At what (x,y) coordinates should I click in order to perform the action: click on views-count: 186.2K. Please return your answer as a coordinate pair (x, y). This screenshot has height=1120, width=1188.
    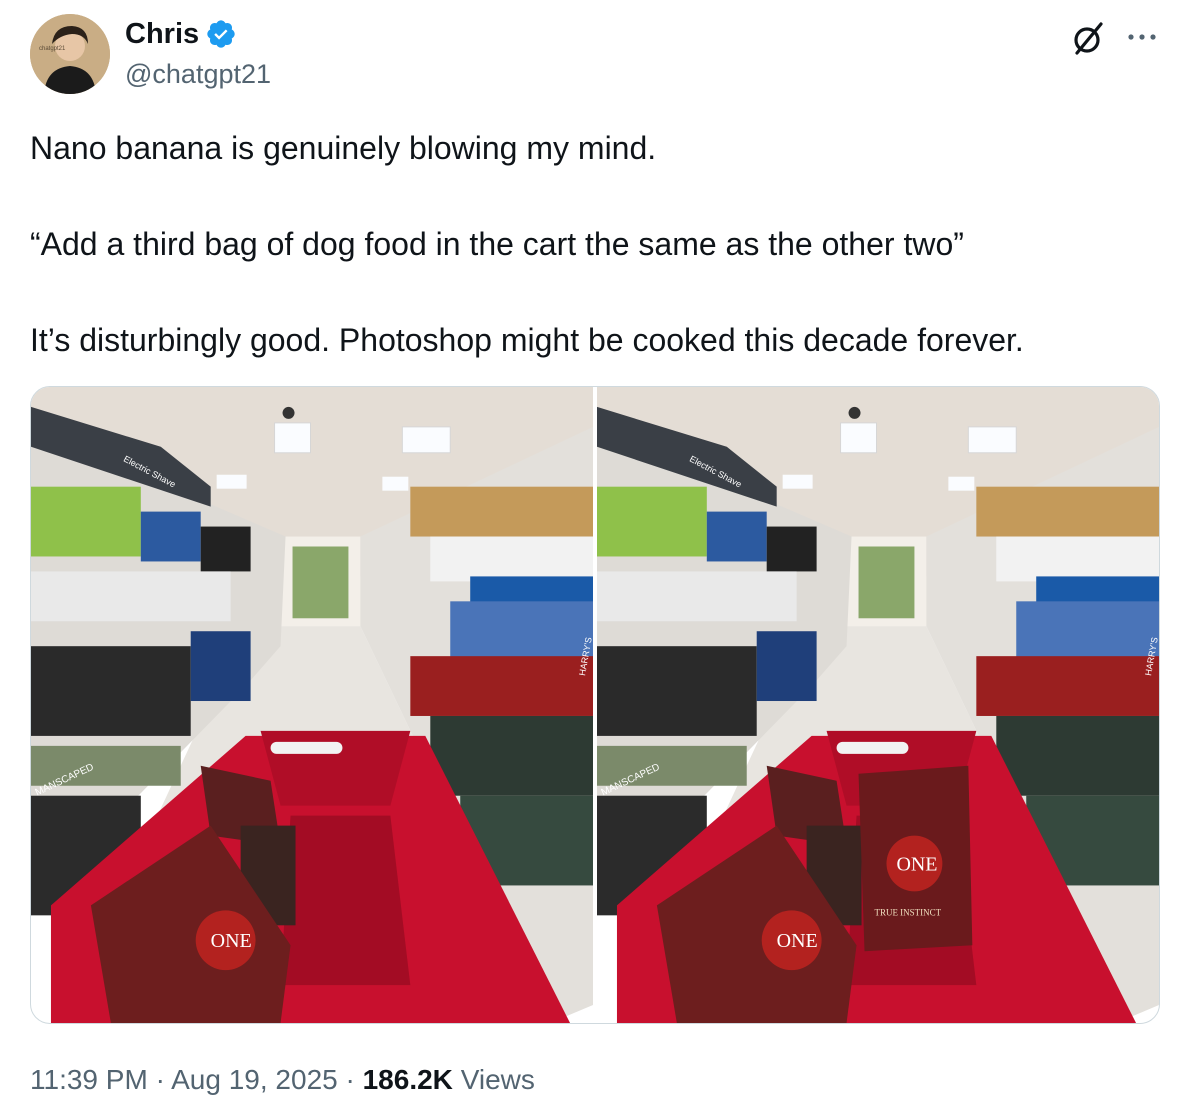
    Looking at the image, I should click on (408, 1079).